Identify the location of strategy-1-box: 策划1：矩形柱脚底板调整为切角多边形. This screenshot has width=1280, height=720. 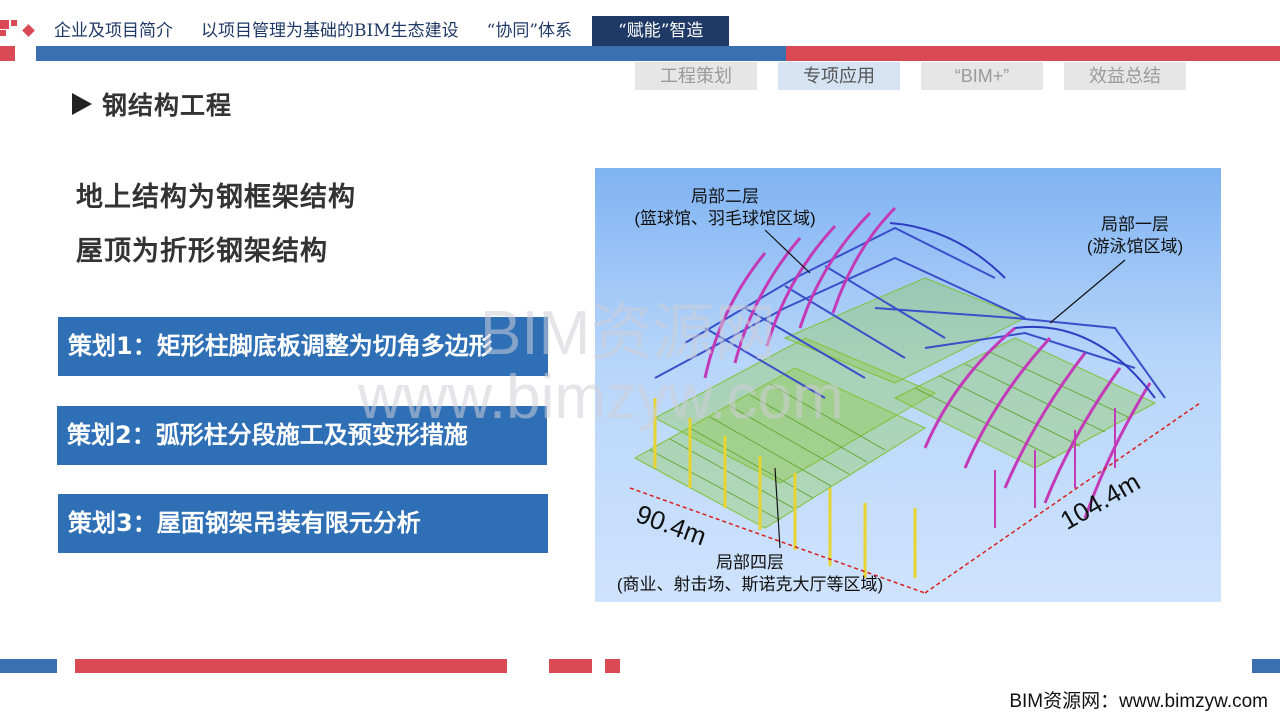
(303, 346).